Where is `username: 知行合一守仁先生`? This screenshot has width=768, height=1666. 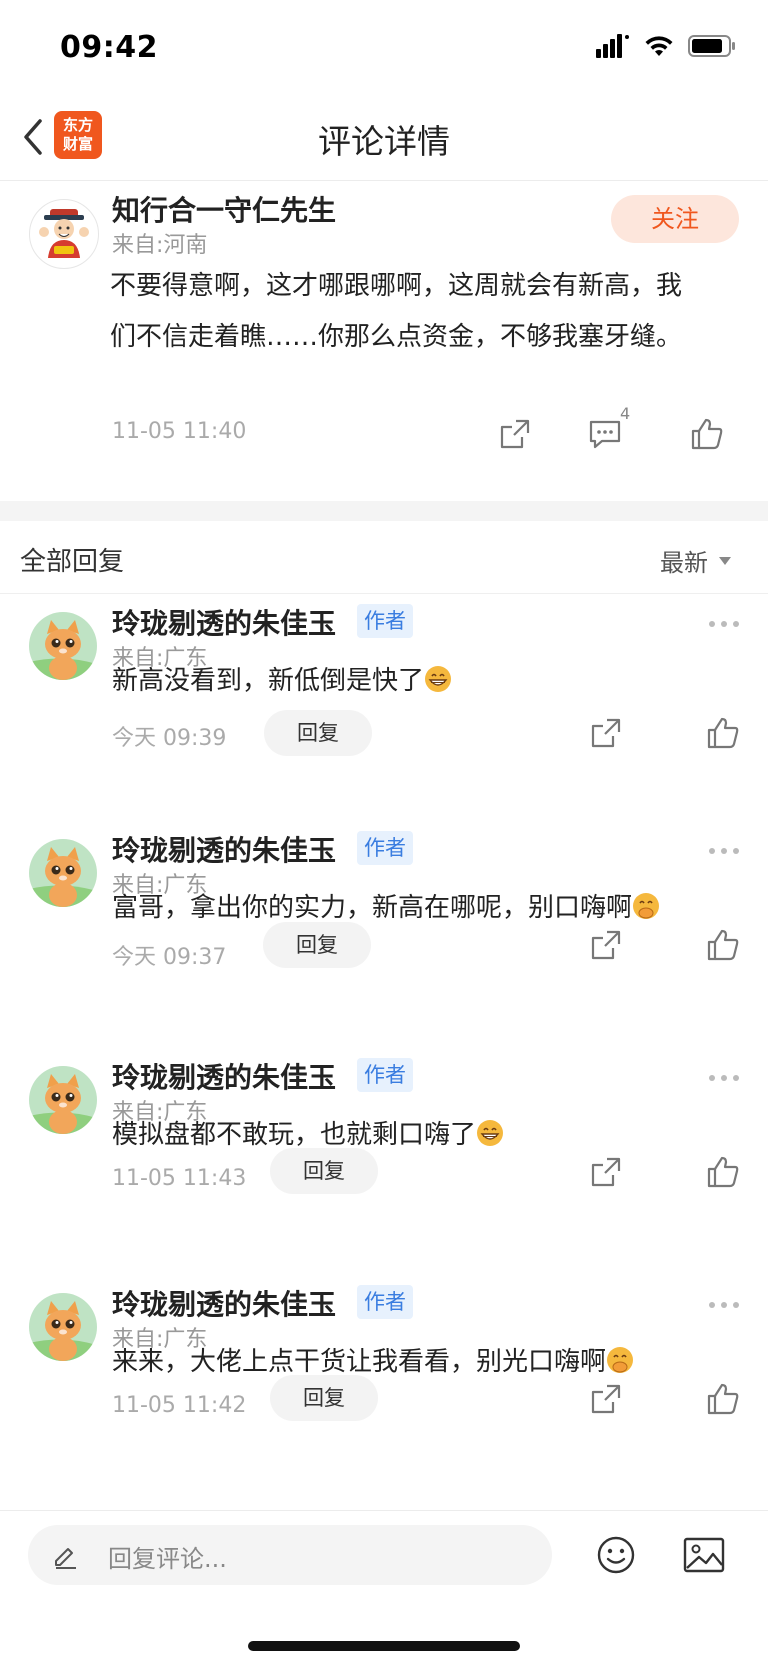
username: 知行合一守仁先生 is located at coordinates (224, 209).